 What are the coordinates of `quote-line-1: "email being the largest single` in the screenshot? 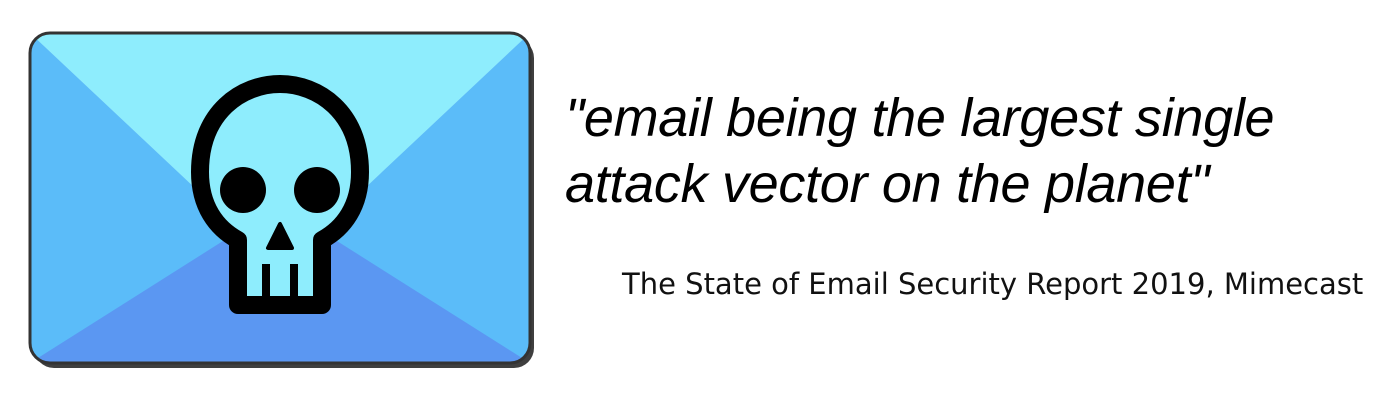 It's located at (920, 118).